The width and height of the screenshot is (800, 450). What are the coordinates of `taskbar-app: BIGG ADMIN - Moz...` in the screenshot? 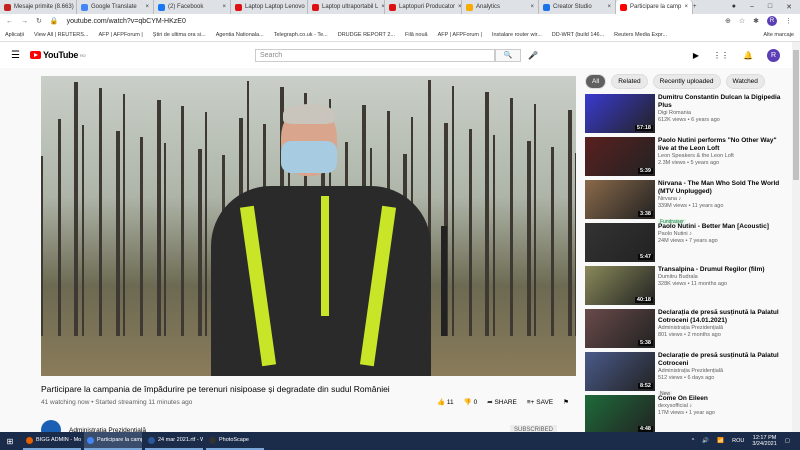 It's located at (52, 441).